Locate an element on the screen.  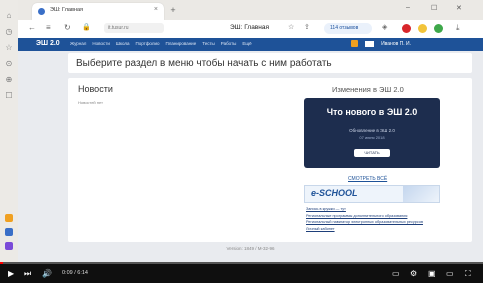
url-text: it.tusur.ru is located at coordinates (118, 28).